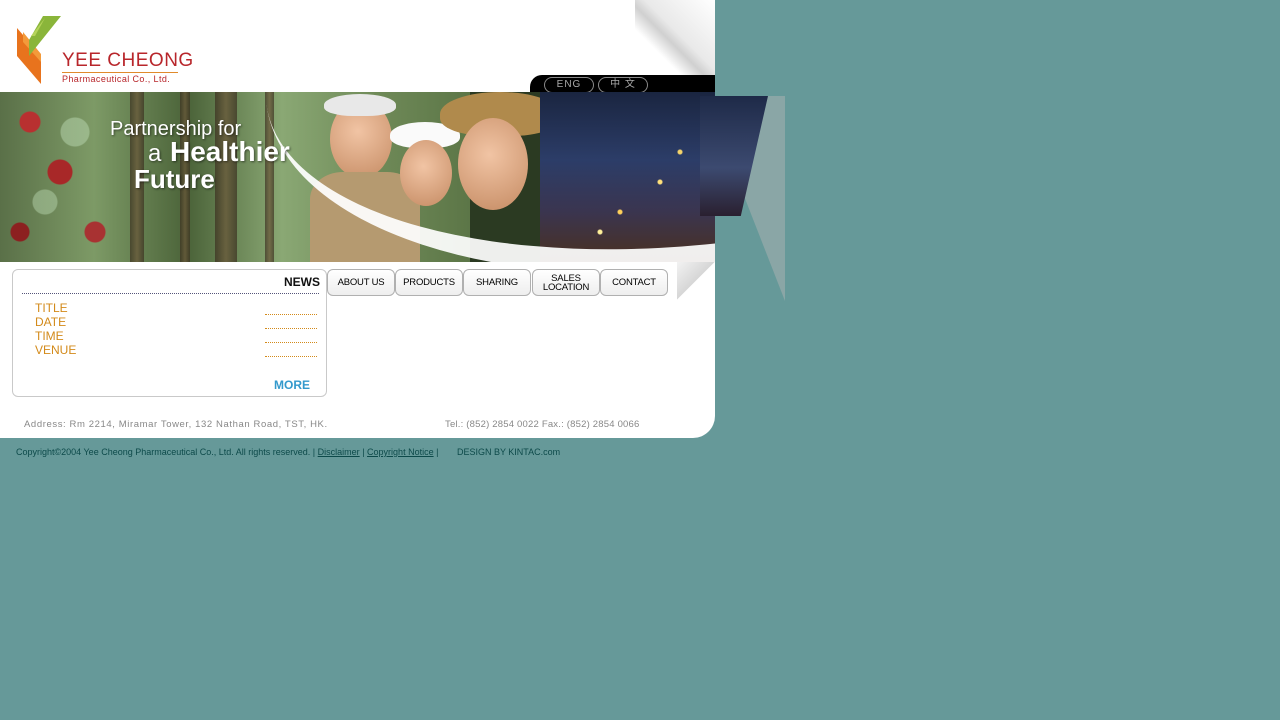 This screenshot has width=1280, height=720. What do you see at coordinates (339, 452) in the screenshot?
I see `disclaimer-link: Disclaimer` at bounding box center [339, 452].